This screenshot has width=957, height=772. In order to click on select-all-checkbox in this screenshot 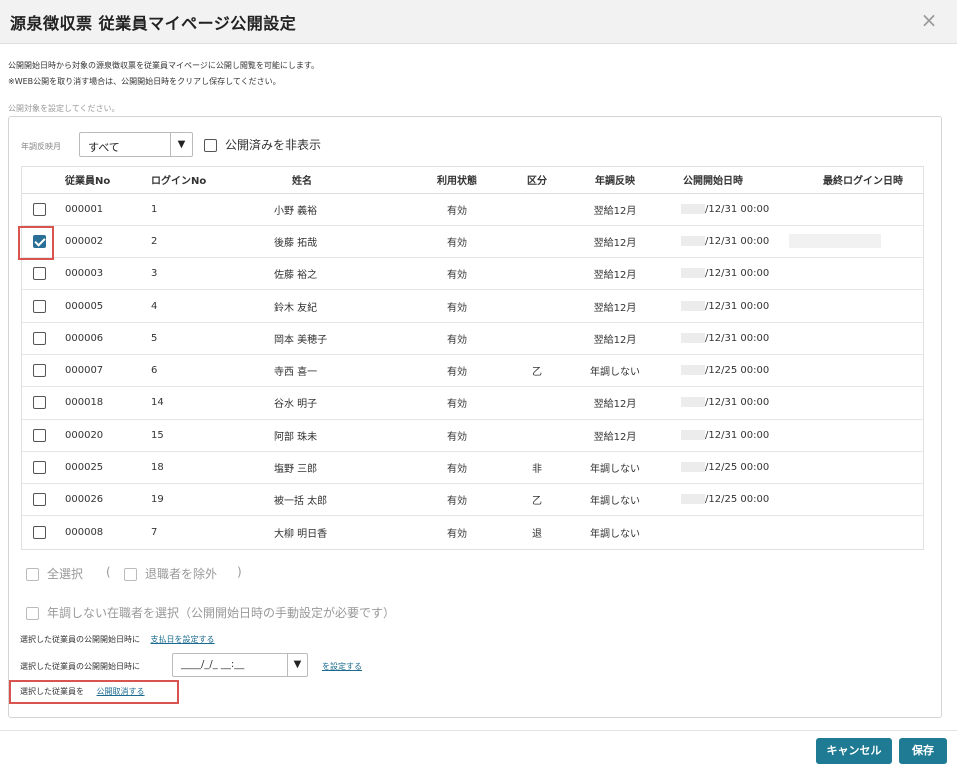, I will do `click(32, 574)`.